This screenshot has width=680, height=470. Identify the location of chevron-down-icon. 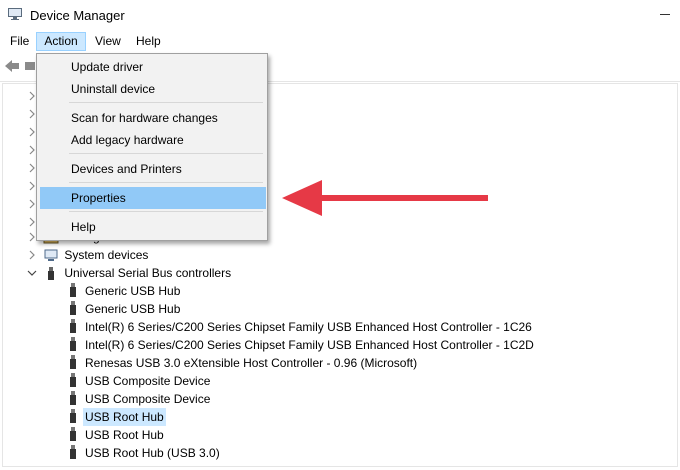
(32, 273).